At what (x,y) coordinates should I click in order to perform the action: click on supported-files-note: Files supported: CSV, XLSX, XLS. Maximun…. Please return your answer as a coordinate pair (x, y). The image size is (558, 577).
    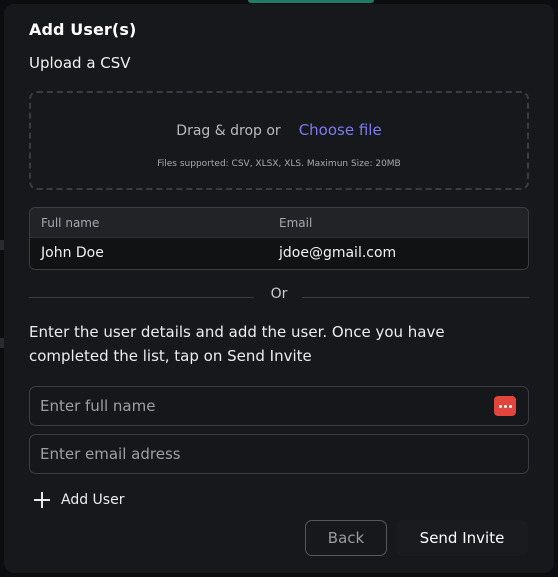
    Looking at the image, I should click on (279, 164).